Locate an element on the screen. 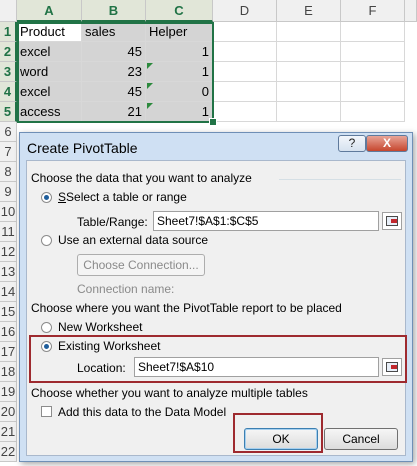 The image size is (417, 466). column-header-f: F is located at coordinates (373, 11).